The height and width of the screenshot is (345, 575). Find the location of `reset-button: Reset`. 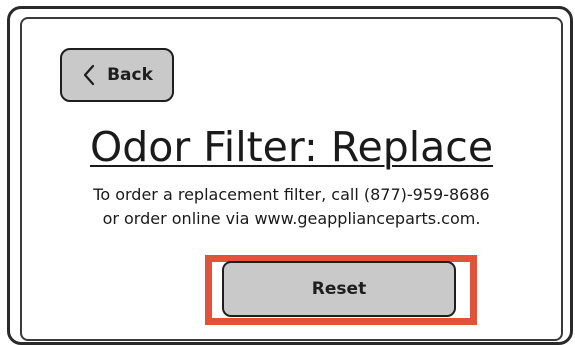

reset-button: Reset is located at coordinates (339, 289).